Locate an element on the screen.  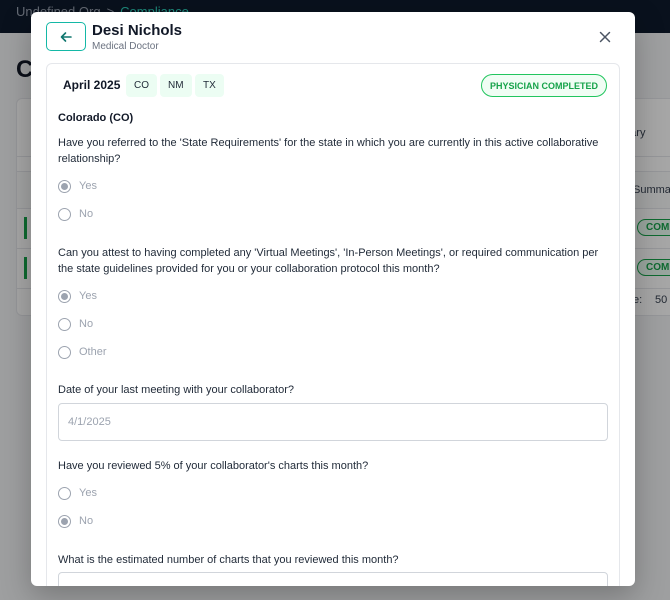
doctor-name: Desi Nichols is located at coordinates (137, 30).